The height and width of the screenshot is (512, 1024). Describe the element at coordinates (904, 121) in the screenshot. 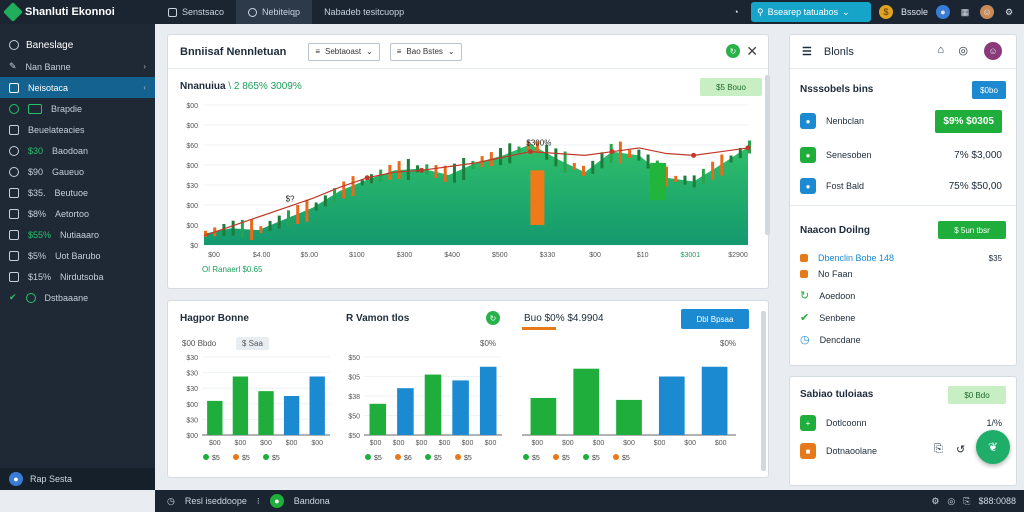

I see `list-item: ● Nenbclan $9% $0305` at that location.